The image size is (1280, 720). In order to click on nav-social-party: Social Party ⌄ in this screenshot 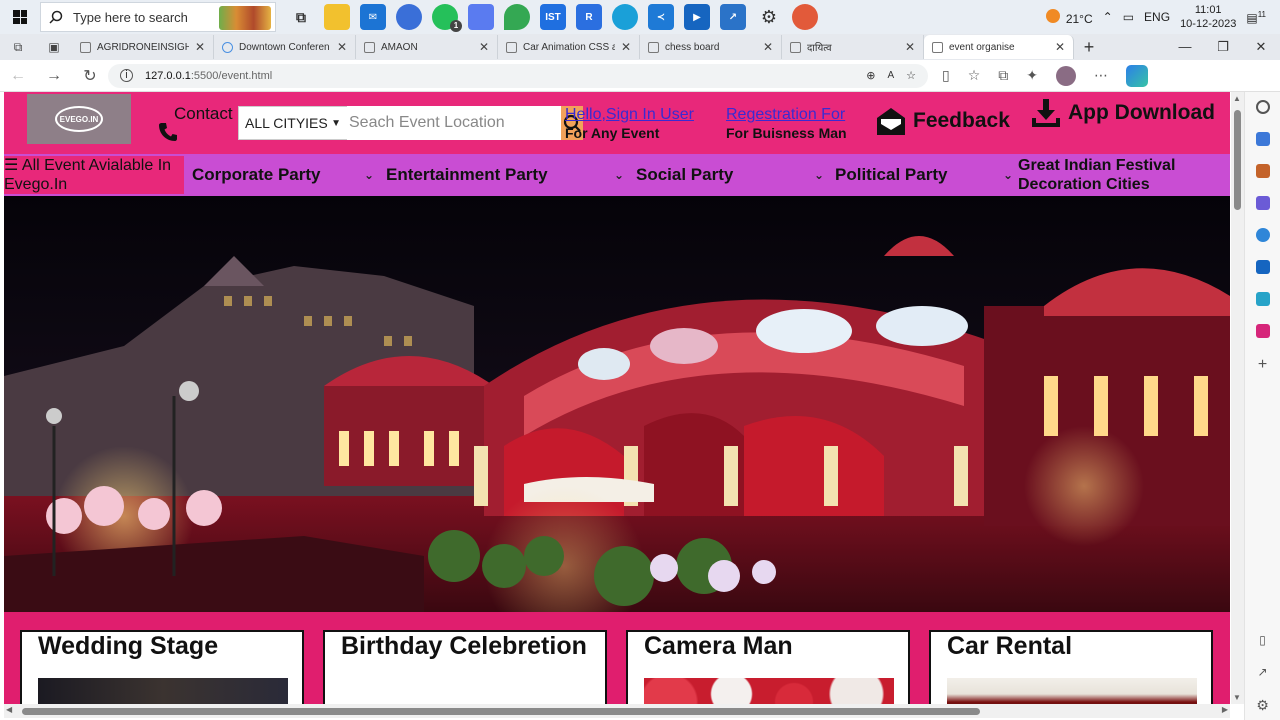, I will do `click(728, 175)`.